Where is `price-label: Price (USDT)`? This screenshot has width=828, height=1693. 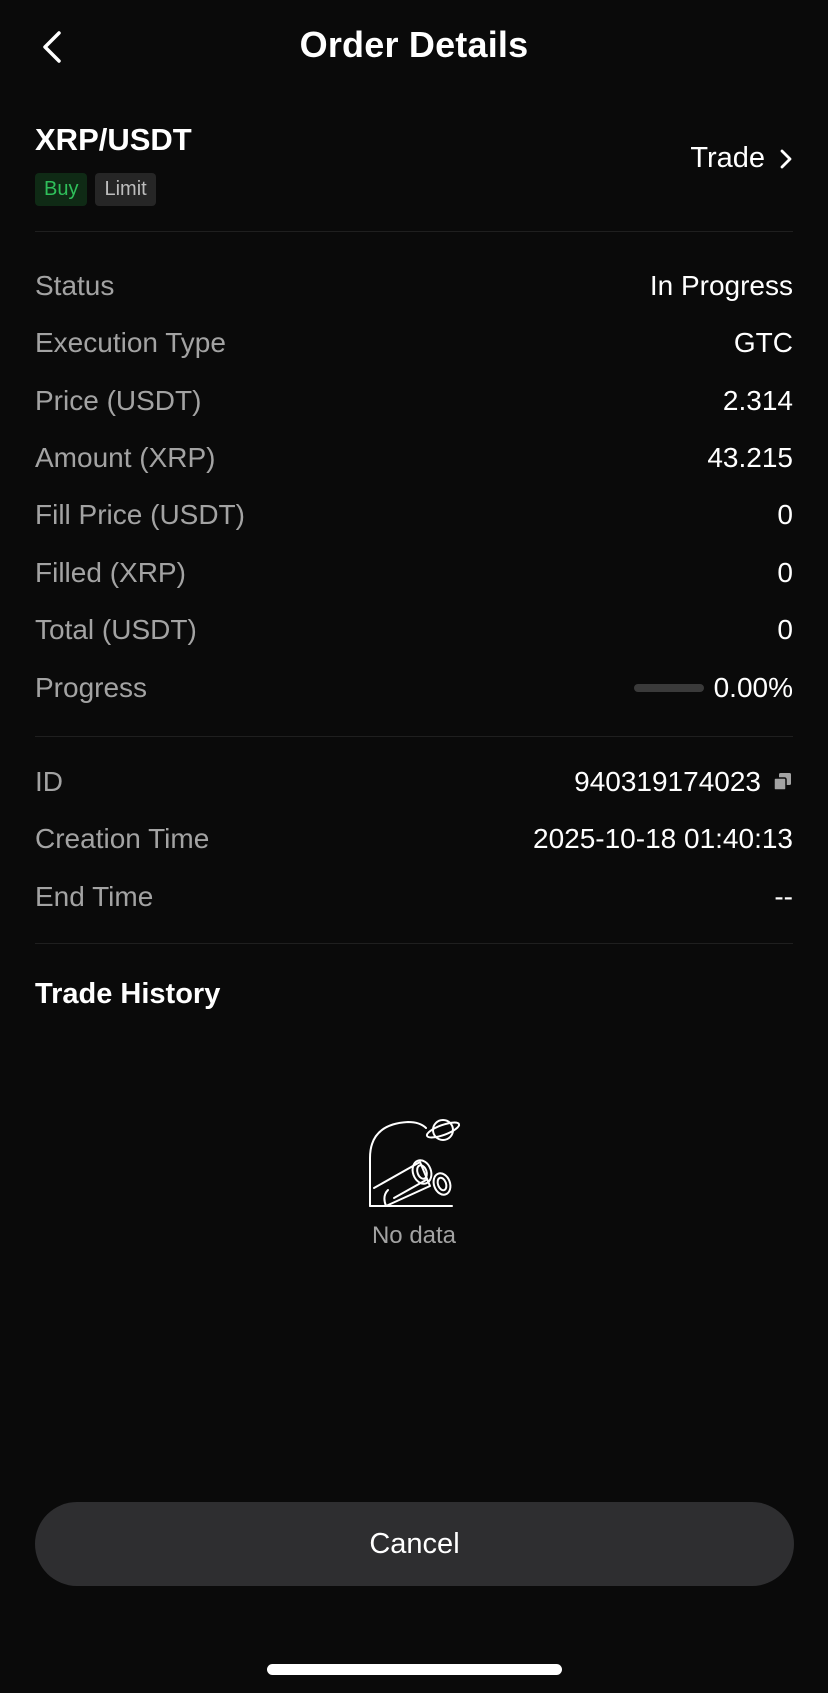
price-label: Price (USDT) is located at coordinates (118, 400).